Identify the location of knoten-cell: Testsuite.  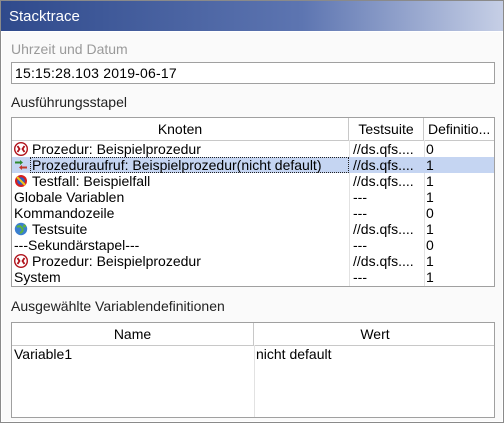
(60, 229).